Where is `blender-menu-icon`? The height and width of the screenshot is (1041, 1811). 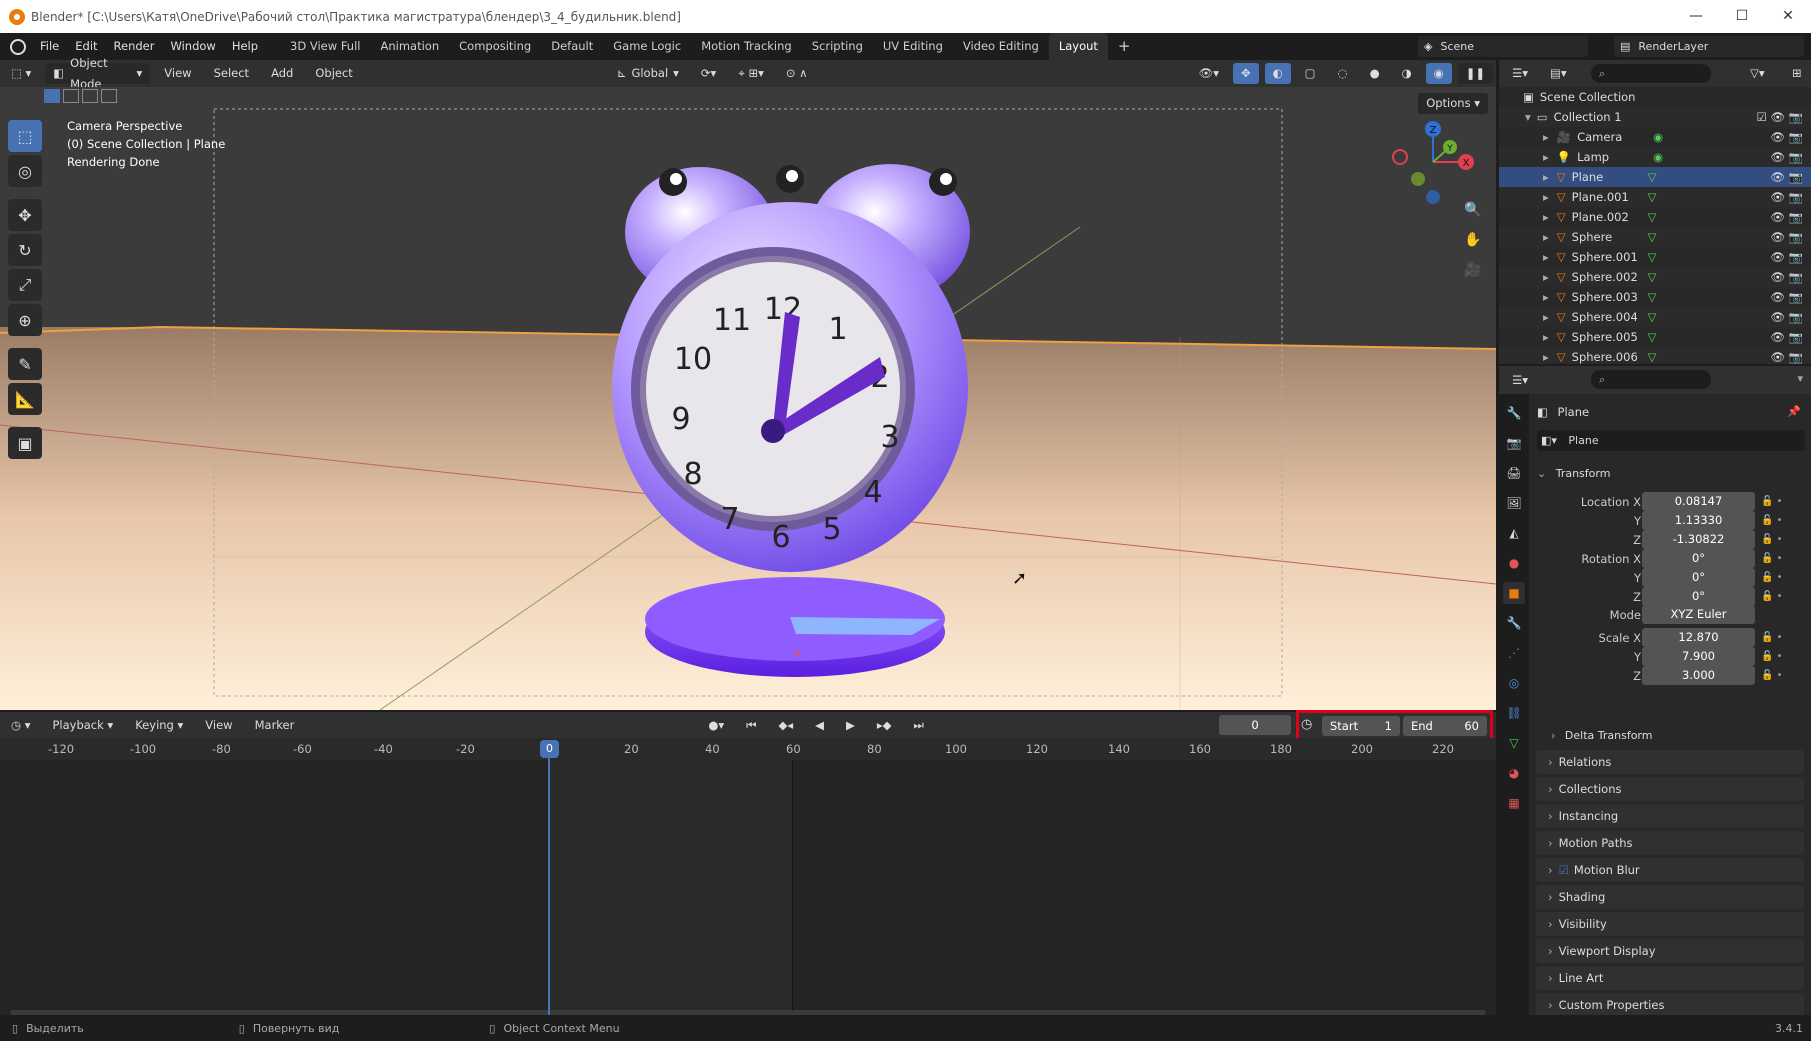
blender-menu-icon is located at coordinates (18, 46).